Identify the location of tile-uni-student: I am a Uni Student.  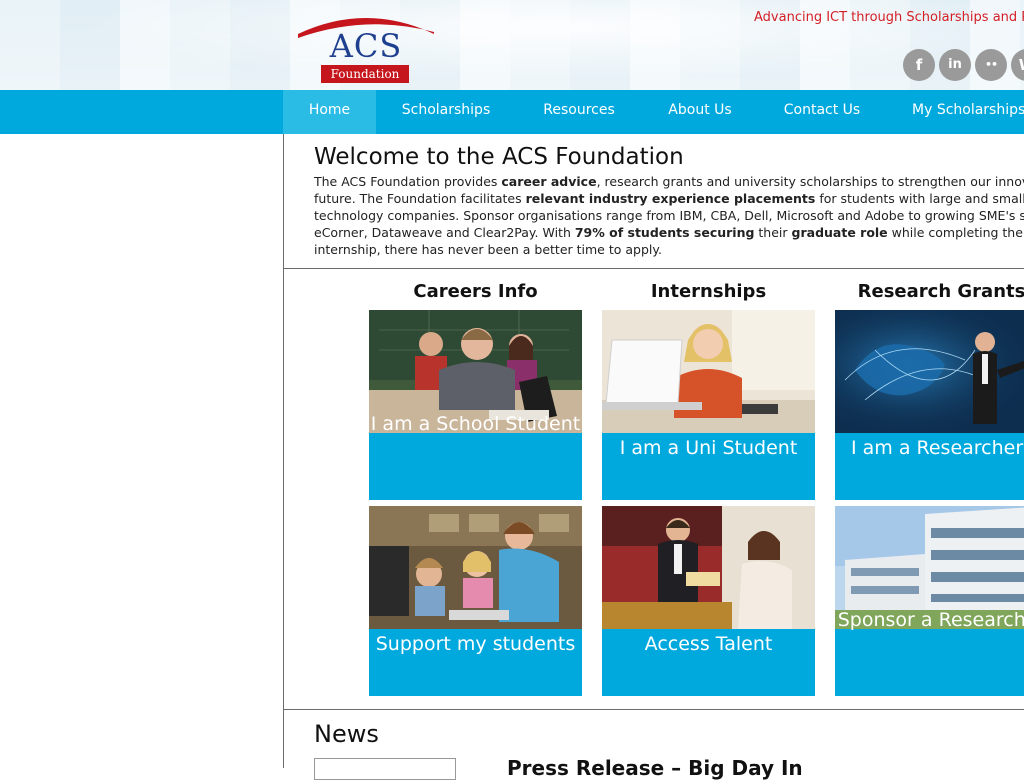
(708, 405).